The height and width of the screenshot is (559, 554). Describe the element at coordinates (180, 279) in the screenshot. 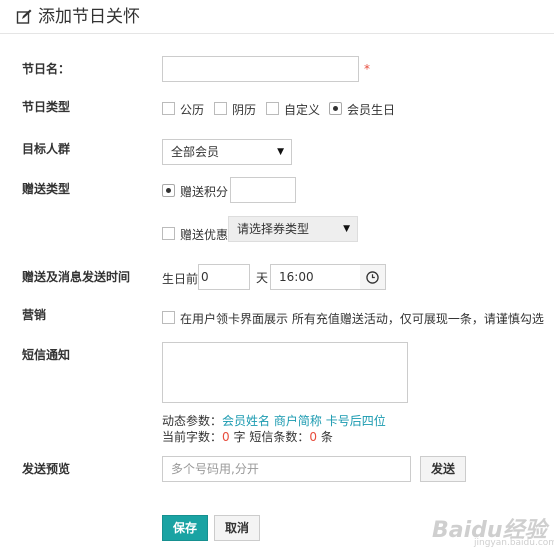

I see `send-time-prefix: 生日前` at that location.